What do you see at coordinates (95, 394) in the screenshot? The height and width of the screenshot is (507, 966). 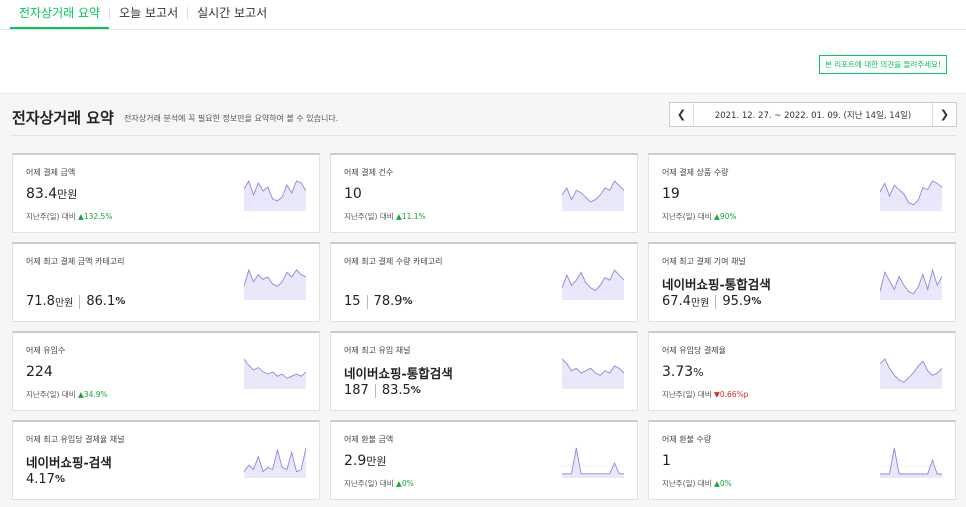 I see `comparison-delta: 34.9%` at bounding box center [95, 394].